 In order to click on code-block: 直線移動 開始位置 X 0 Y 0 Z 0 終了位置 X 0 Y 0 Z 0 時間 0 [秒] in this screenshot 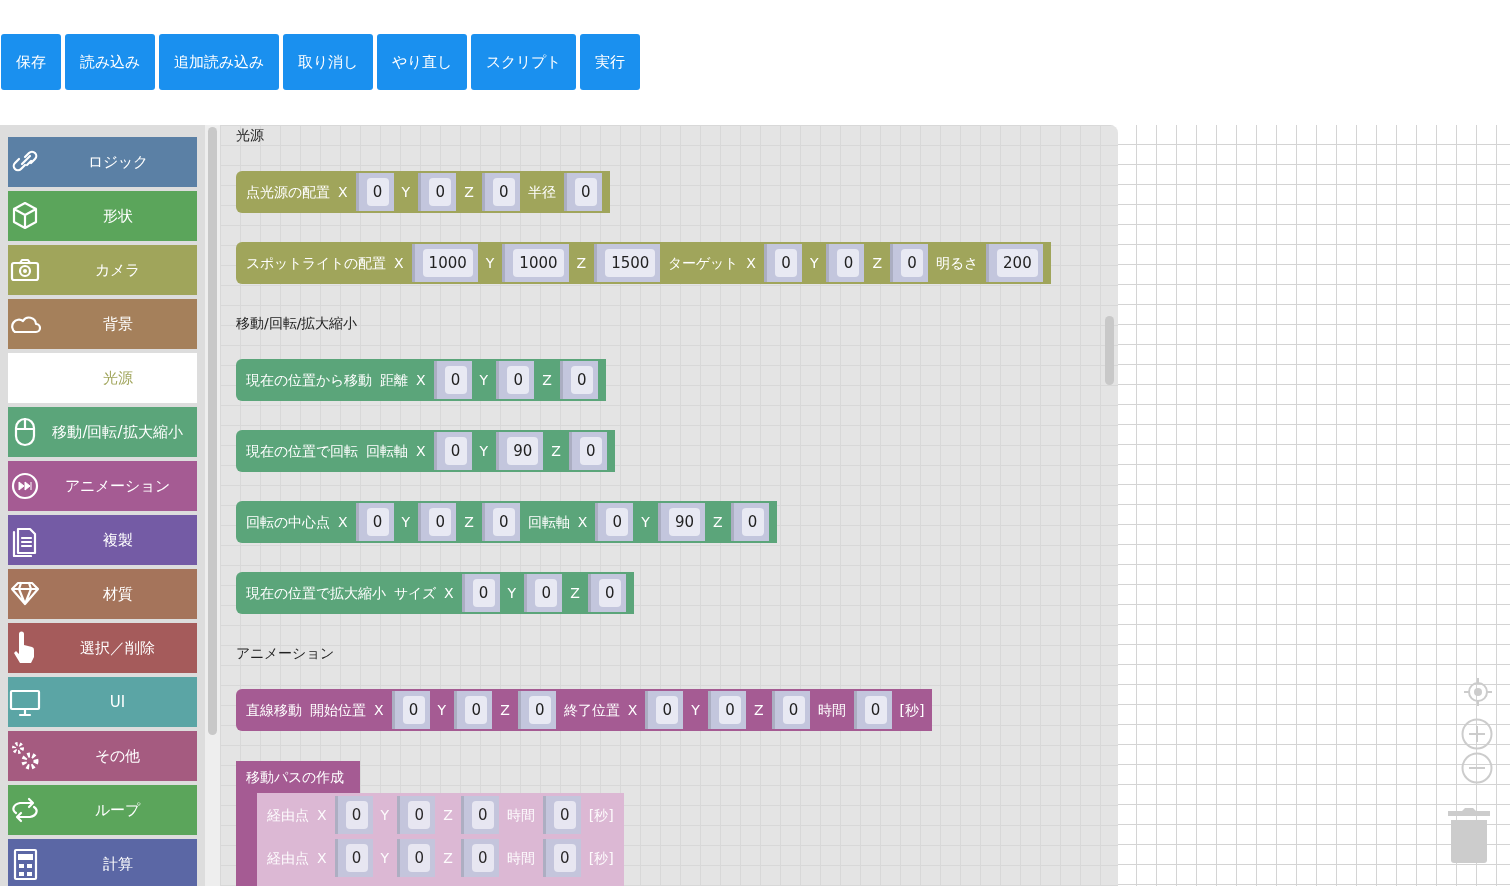, I will do `click(584, 710)`.